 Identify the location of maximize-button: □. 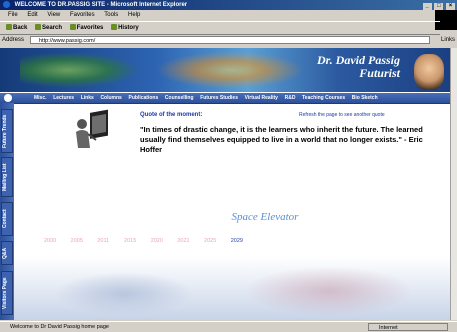
(439, 6).